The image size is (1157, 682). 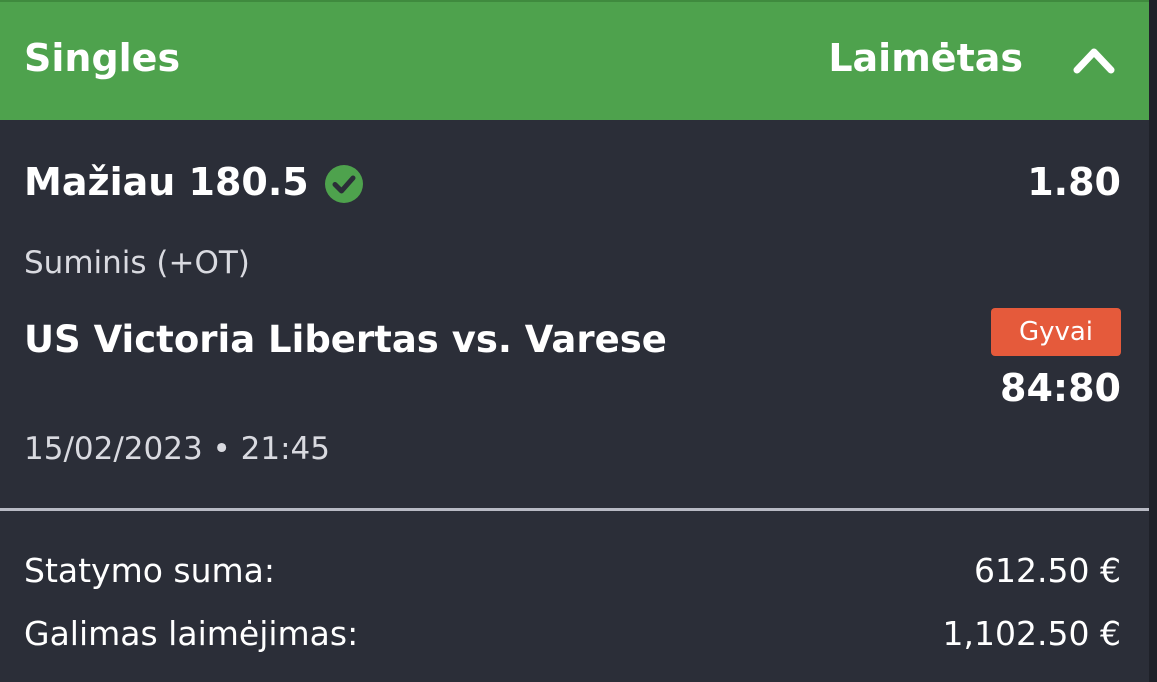 What do you see at coordinates (191, 633) in the screenshot?
I see `payout-label: Galimas laimėjimas:` at bounding box center [191, 633].